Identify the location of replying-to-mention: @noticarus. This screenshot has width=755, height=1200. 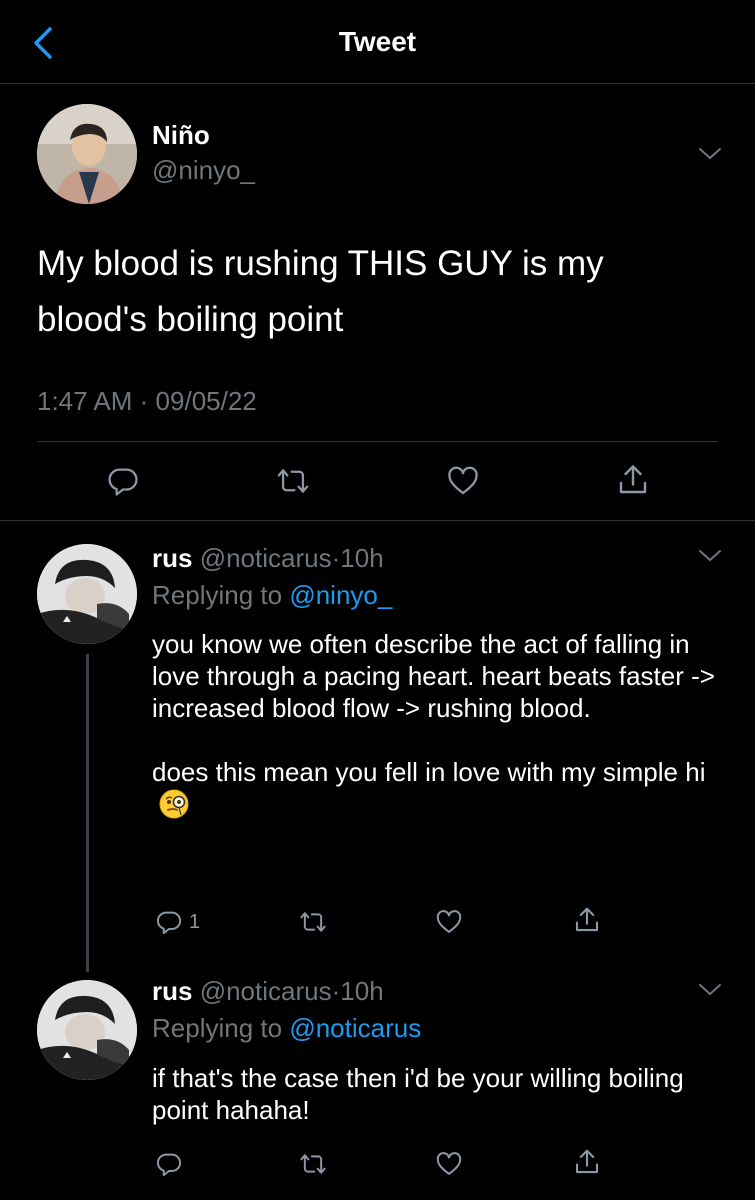
(355, 1028).